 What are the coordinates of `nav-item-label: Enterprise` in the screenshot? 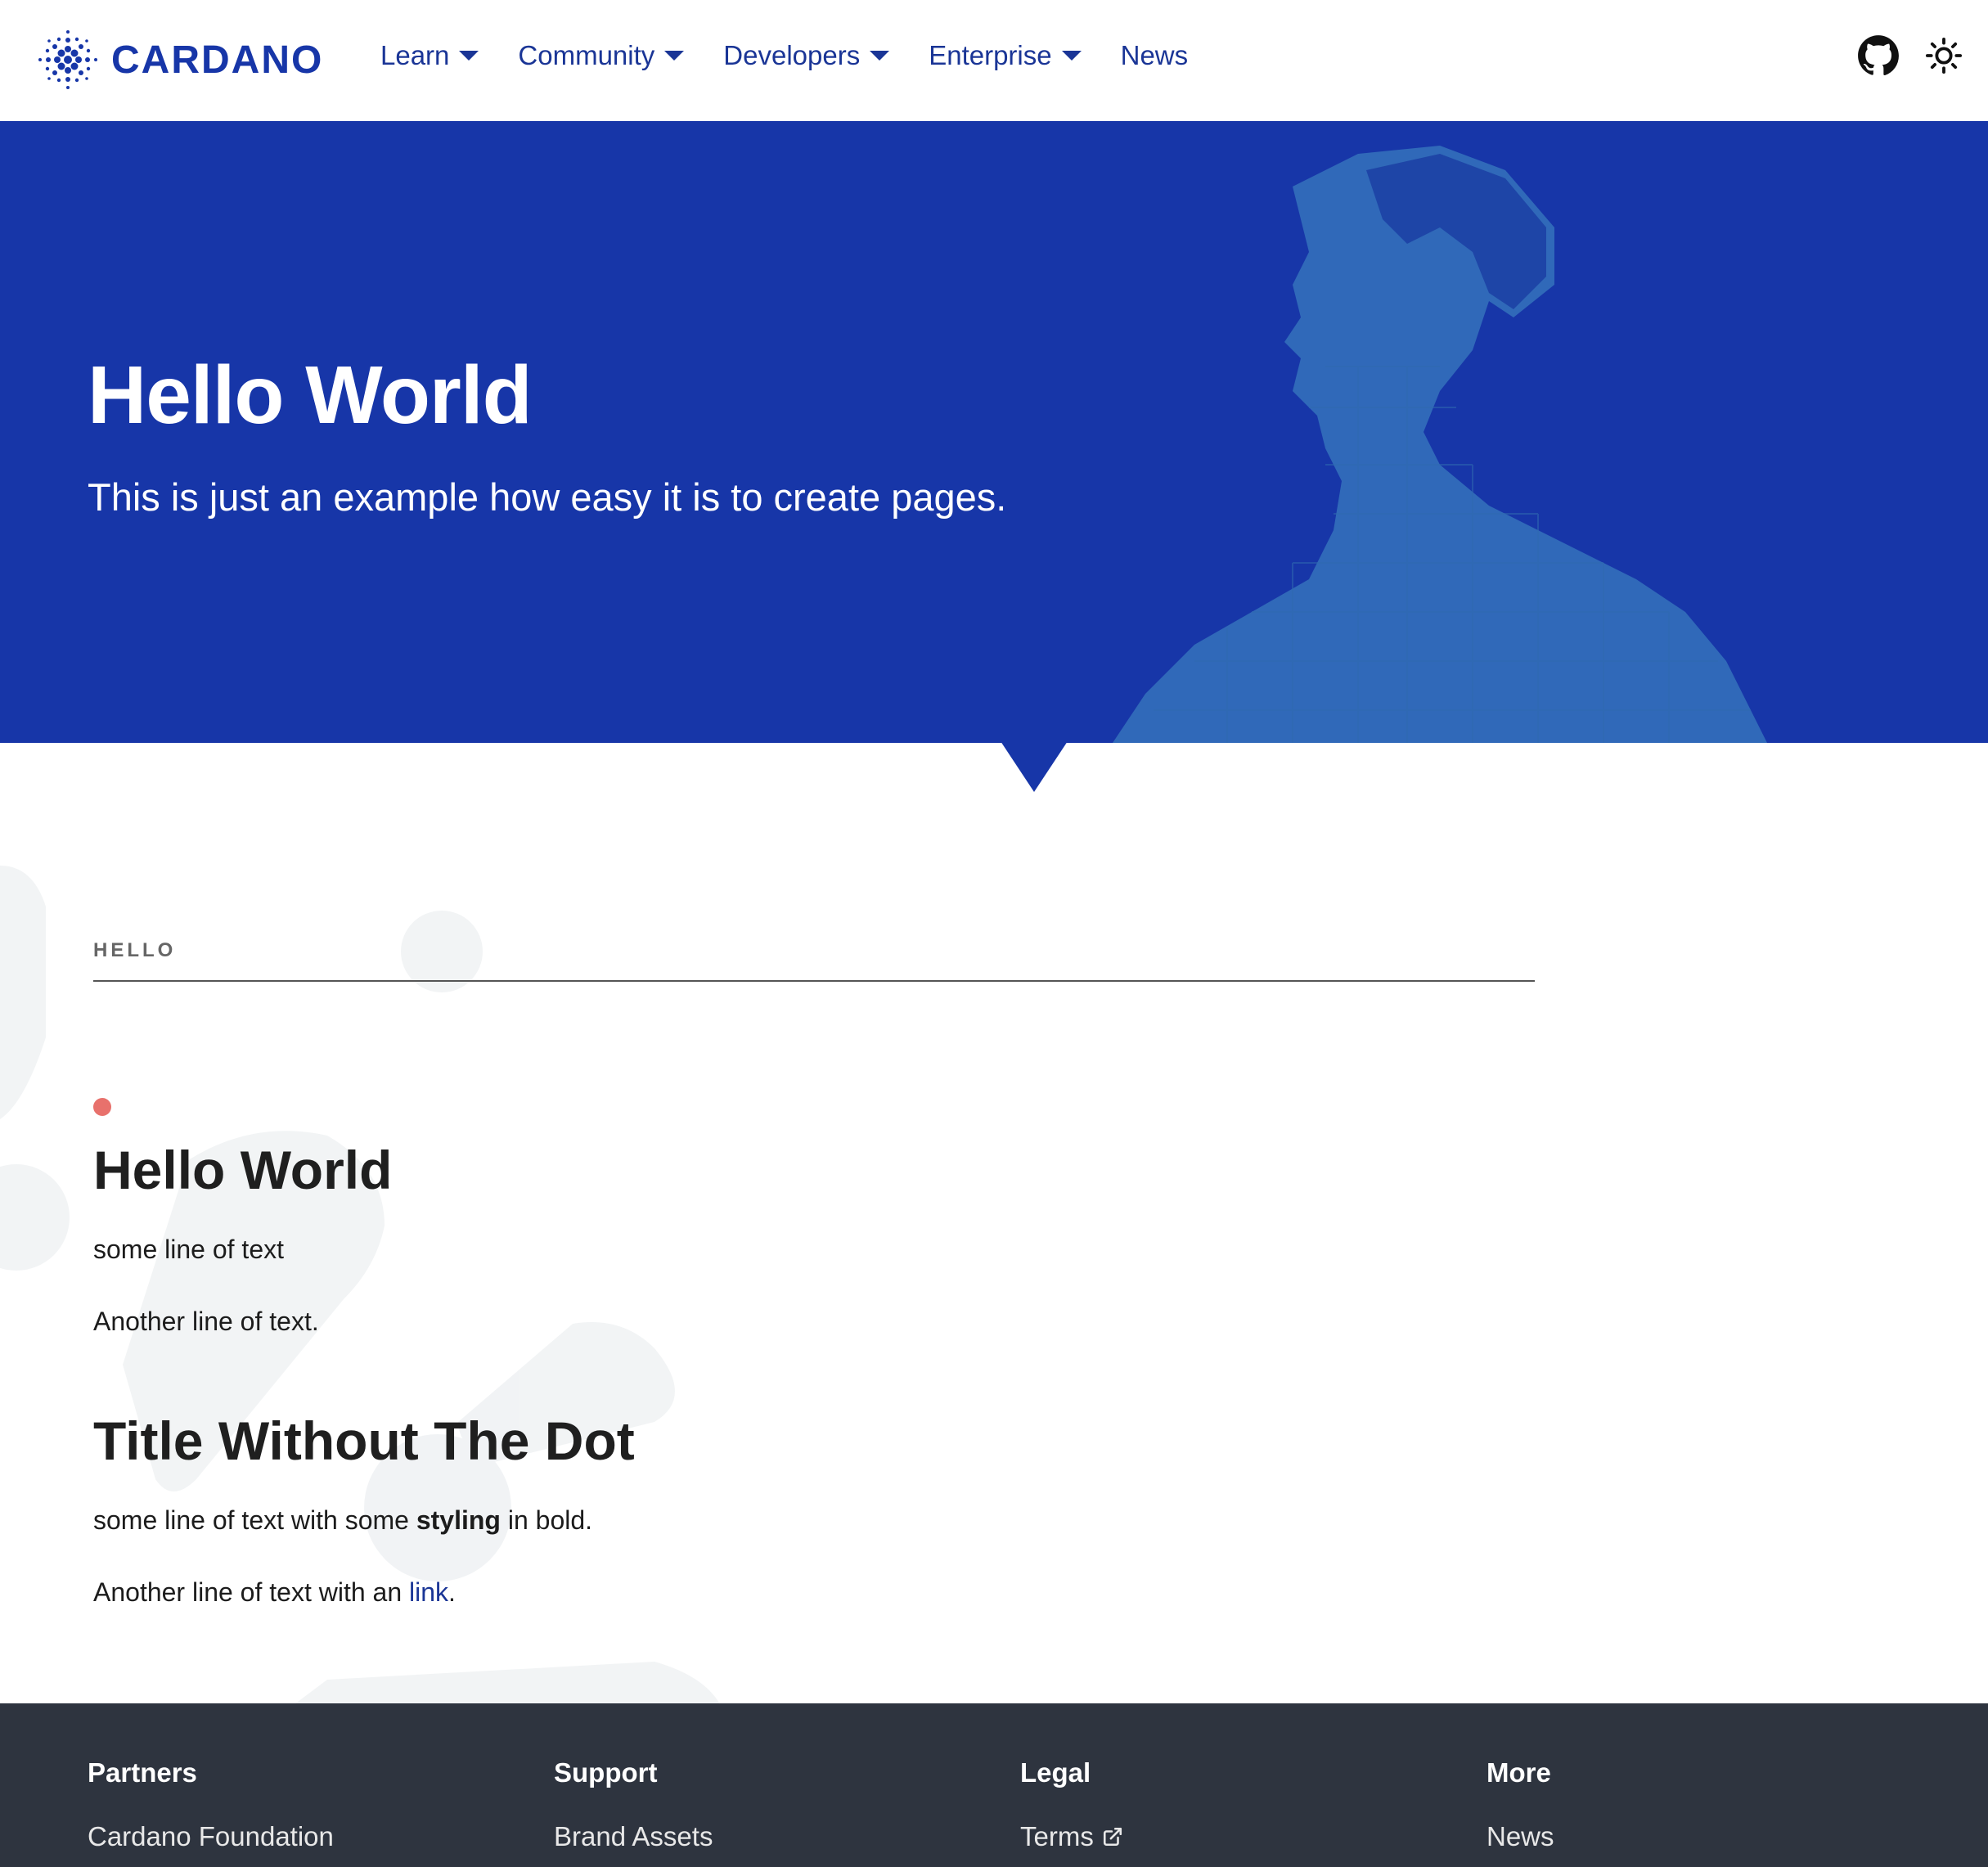 It's located at (990, 55).